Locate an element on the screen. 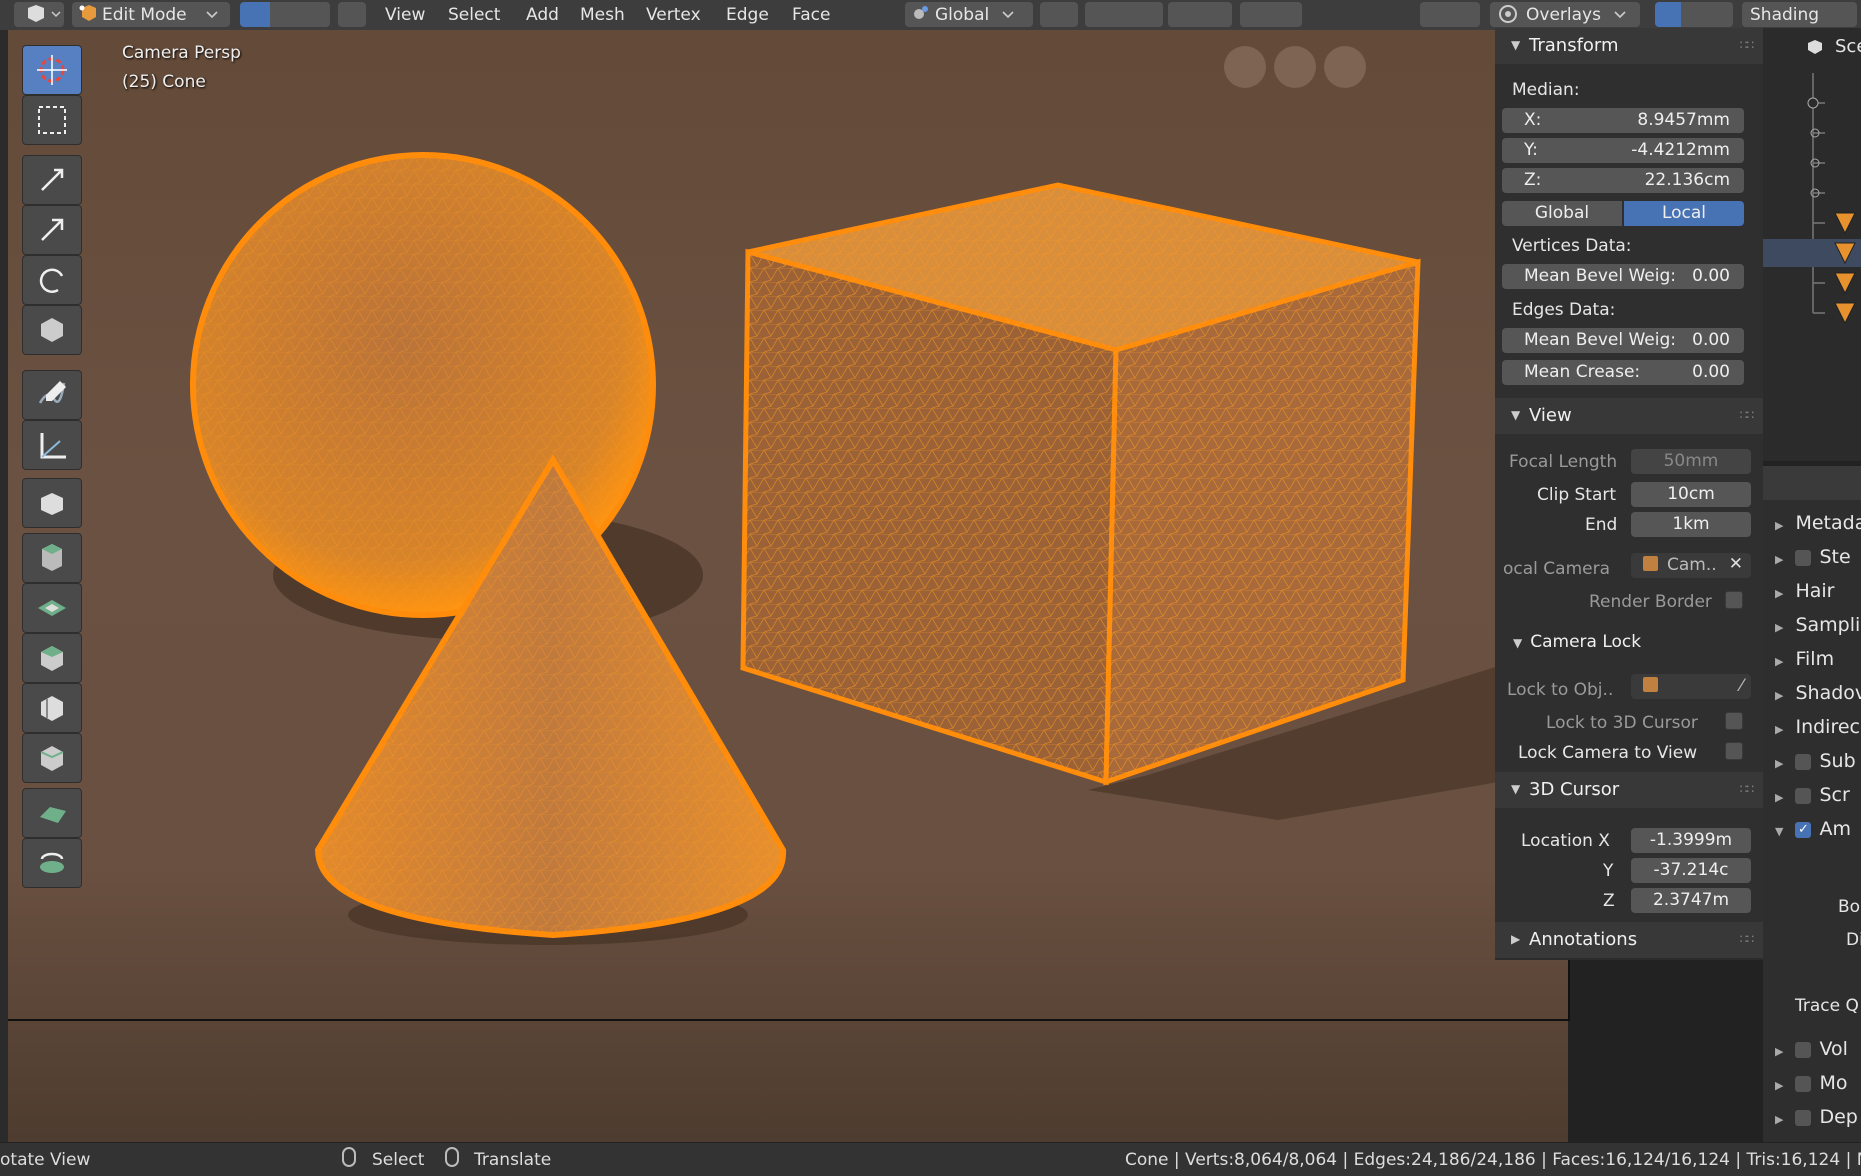 The width and height of the screenshot is (1861, 1176). local-camera-field: Cam.. ✕ is located at coordinates (1691, 565).